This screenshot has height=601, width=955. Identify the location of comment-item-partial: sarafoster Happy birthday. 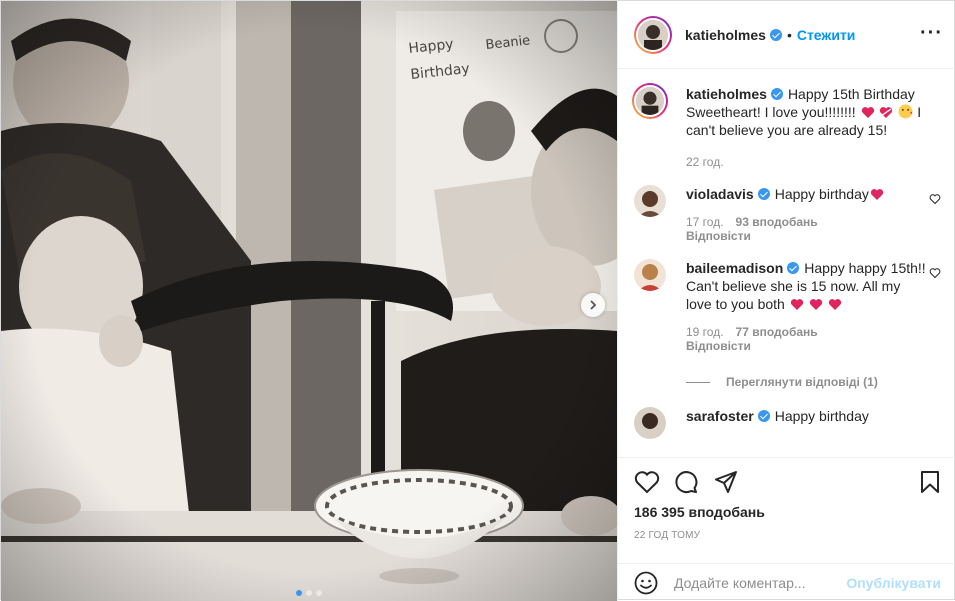
(787, 423).